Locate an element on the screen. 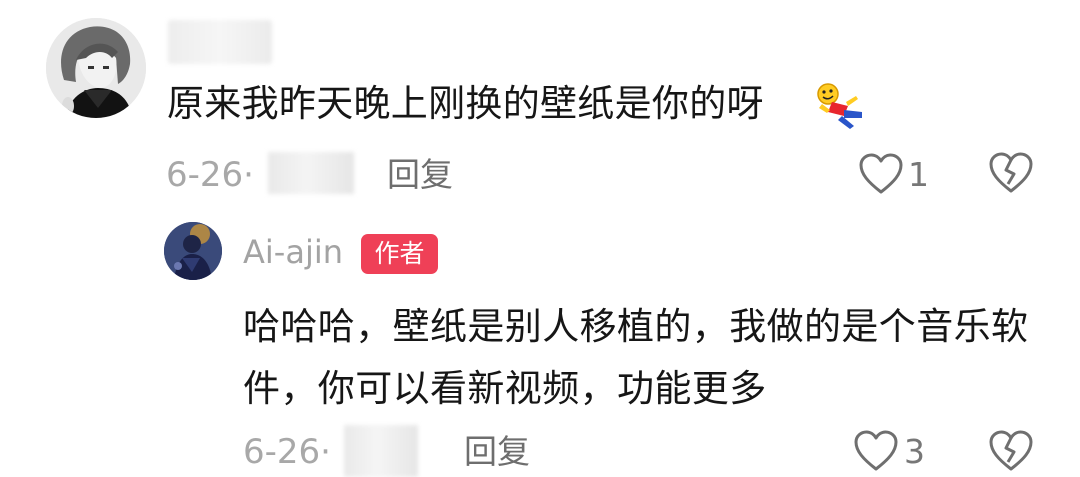  like-count: 3 is located at coordinates (914, 451).